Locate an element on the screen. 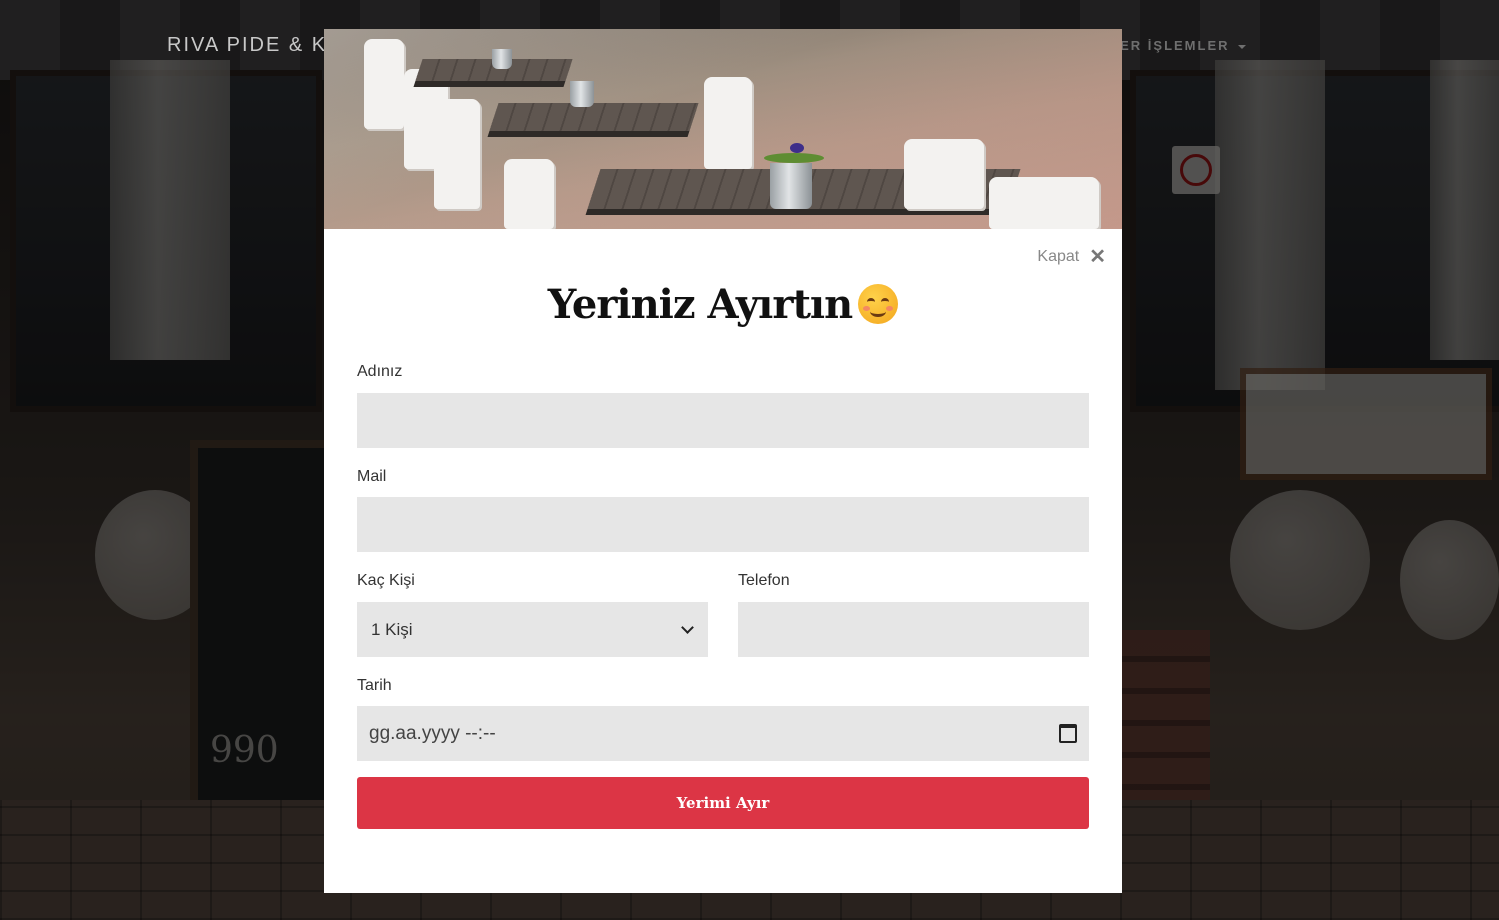 The image size is (1499, 920). hero-table is located at coordinates (594, 117).